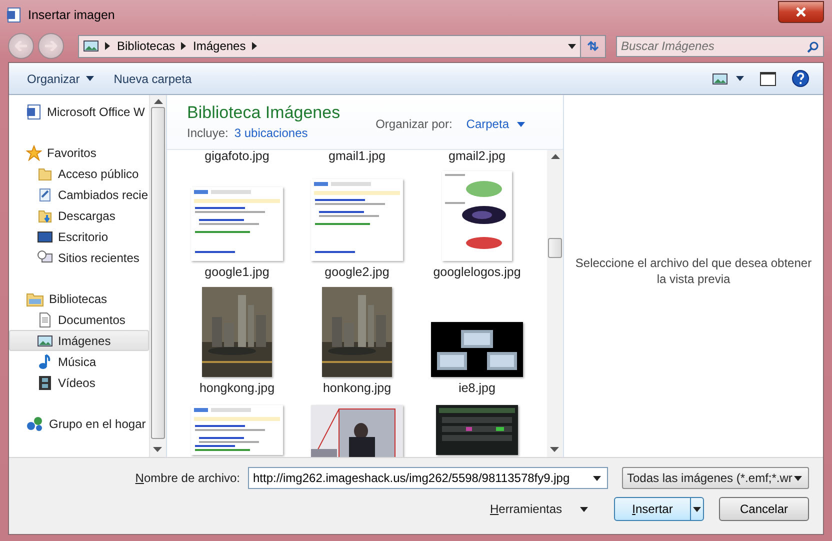 This screenshot has width=832, height=541. I want to click on cancel-button: Cancelar, so click(764, 509).